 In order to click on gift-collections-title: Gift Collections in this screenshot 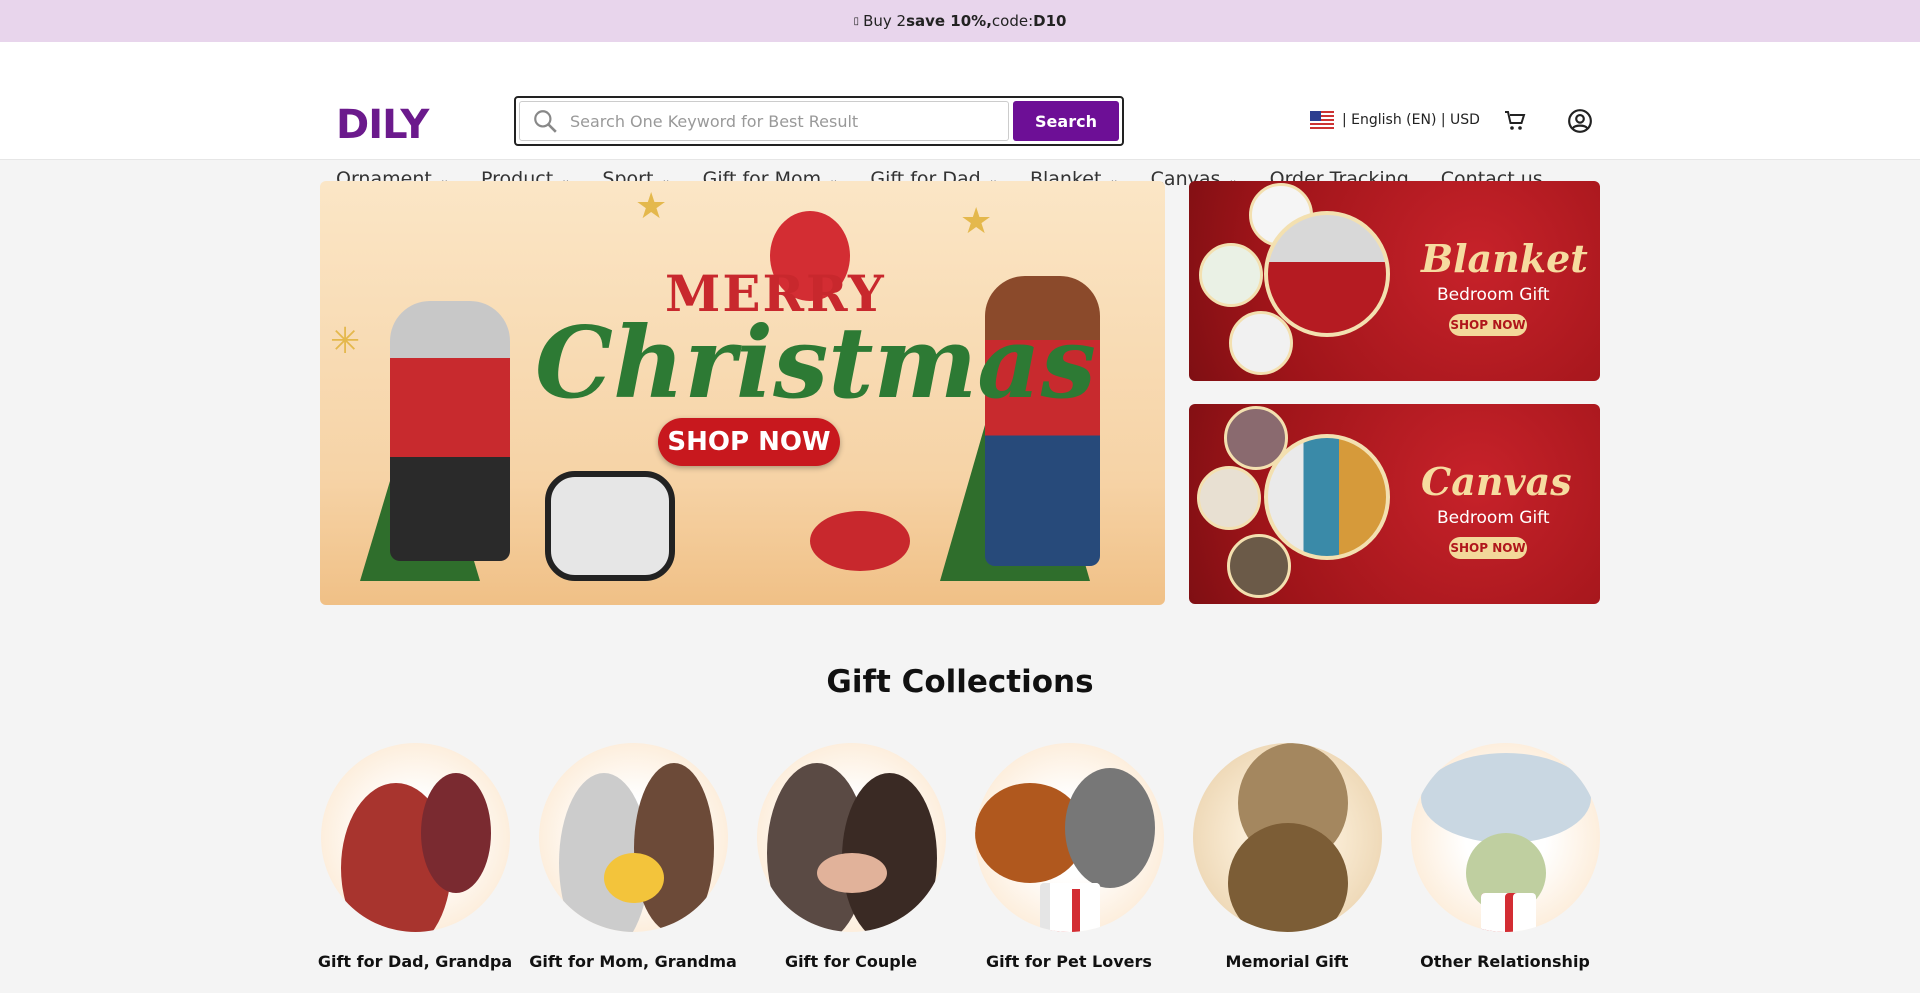, I will do `click(960, 682)`.